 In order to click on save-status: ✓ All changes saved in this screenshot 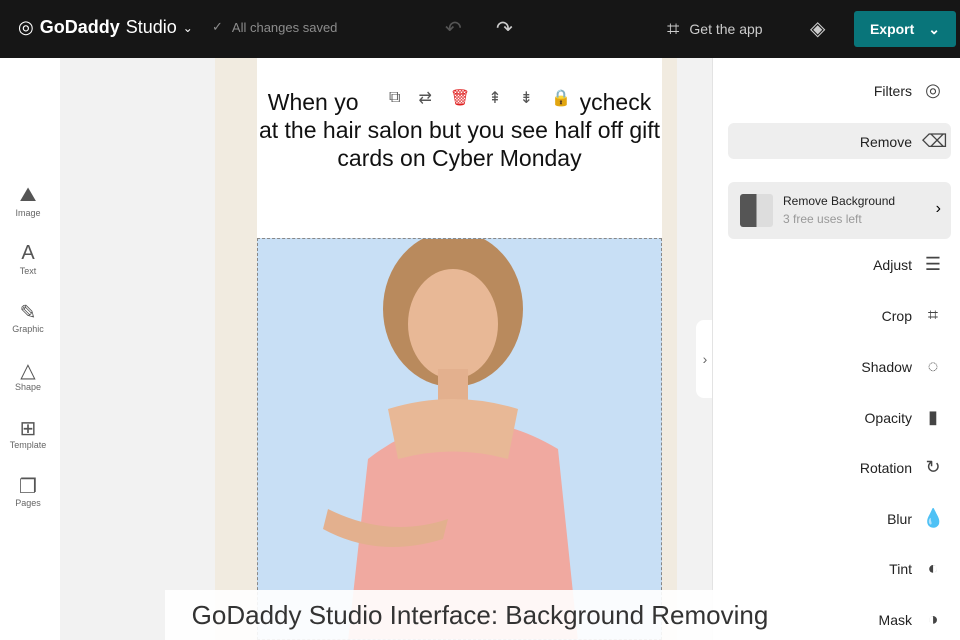, I will do `click(275, 27)`.